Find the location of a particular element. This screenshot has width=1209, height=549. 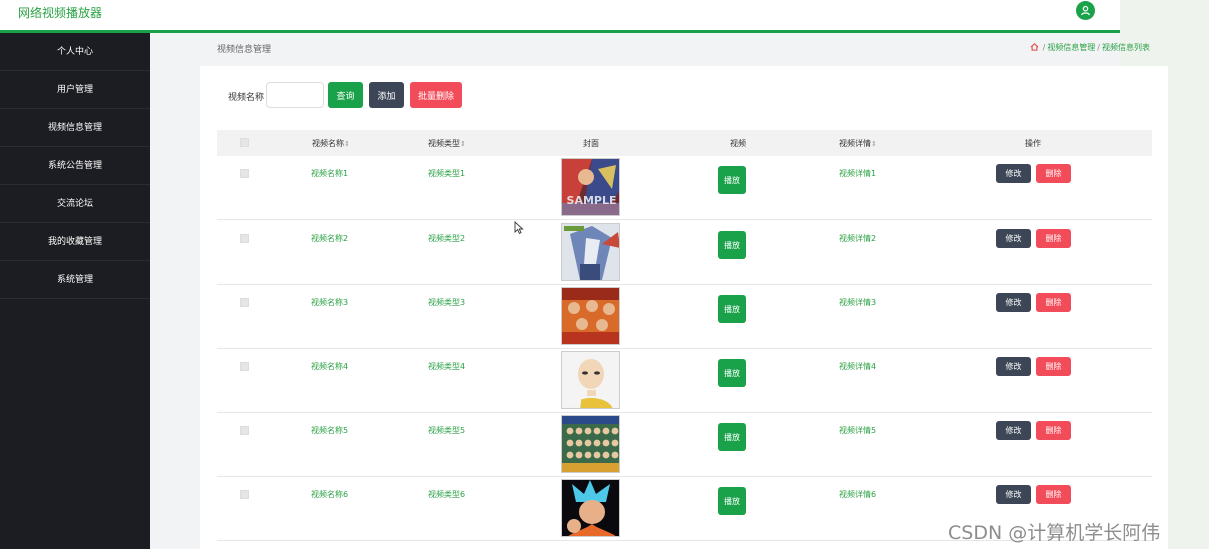

header-label: 视频名称 is located at coordinates (328, 143).